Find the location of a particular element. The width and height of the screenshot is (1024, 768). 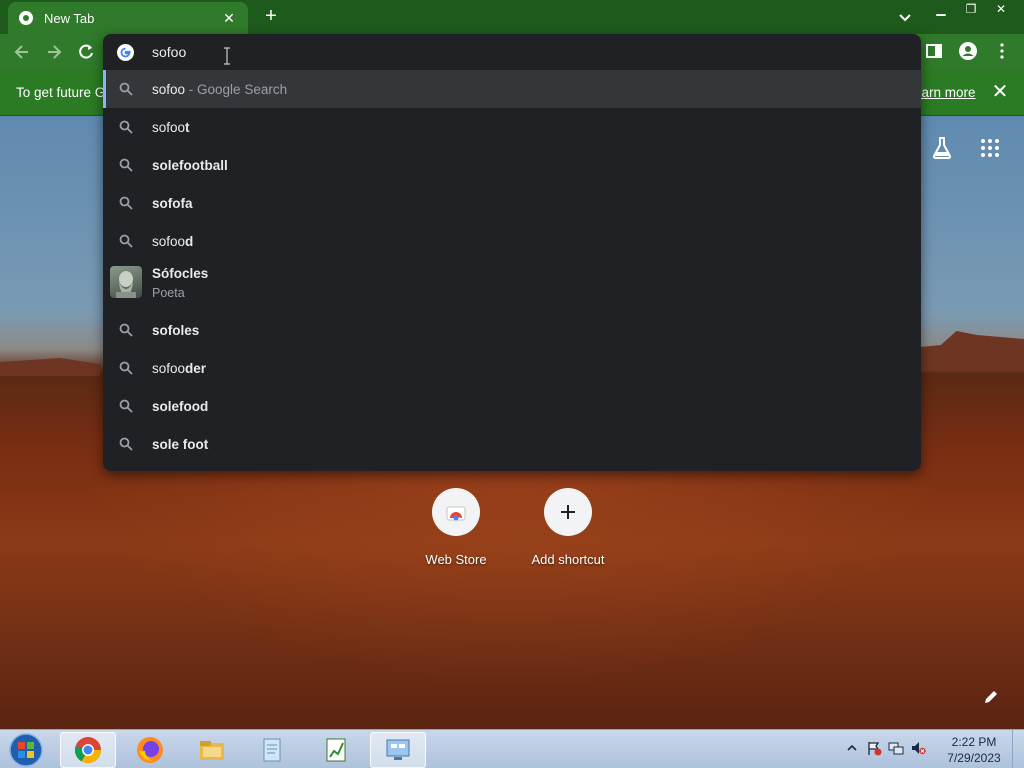

restore-icon: ❐ is located at coordinates (971, 9).